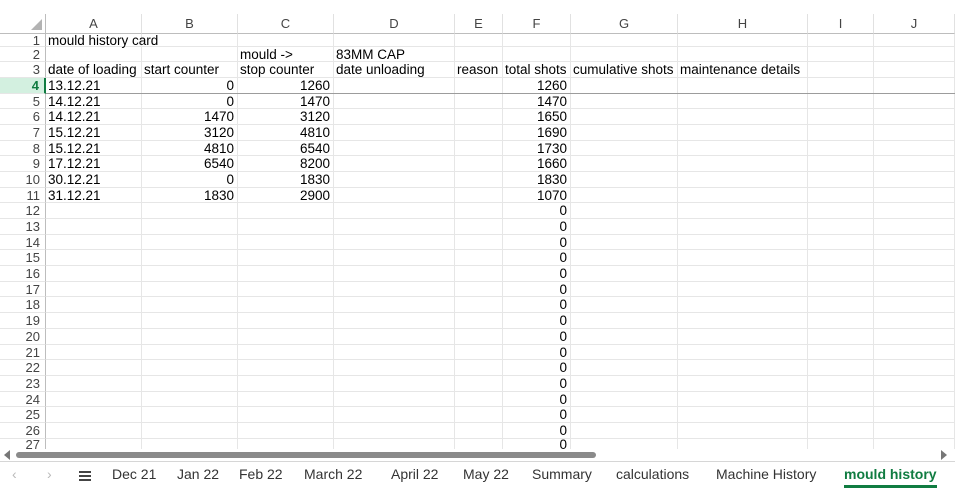  What do you see at coordinates (94, 211) in the screenshot?
I see `cell-a12` at bounding box center [94, 211].